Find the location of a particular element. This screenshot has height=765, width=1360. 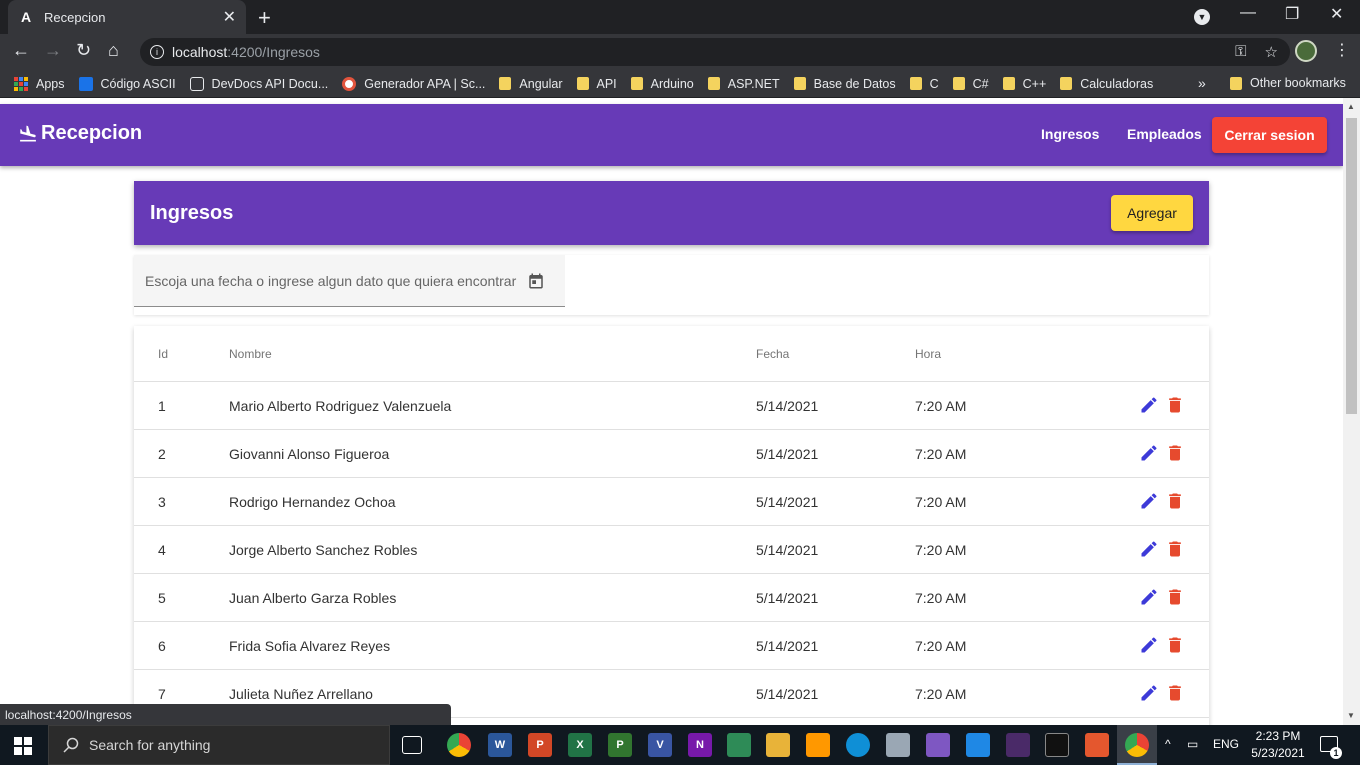

page-scrollbar: ▲ ▼ is located at coordinates (1351, 411).